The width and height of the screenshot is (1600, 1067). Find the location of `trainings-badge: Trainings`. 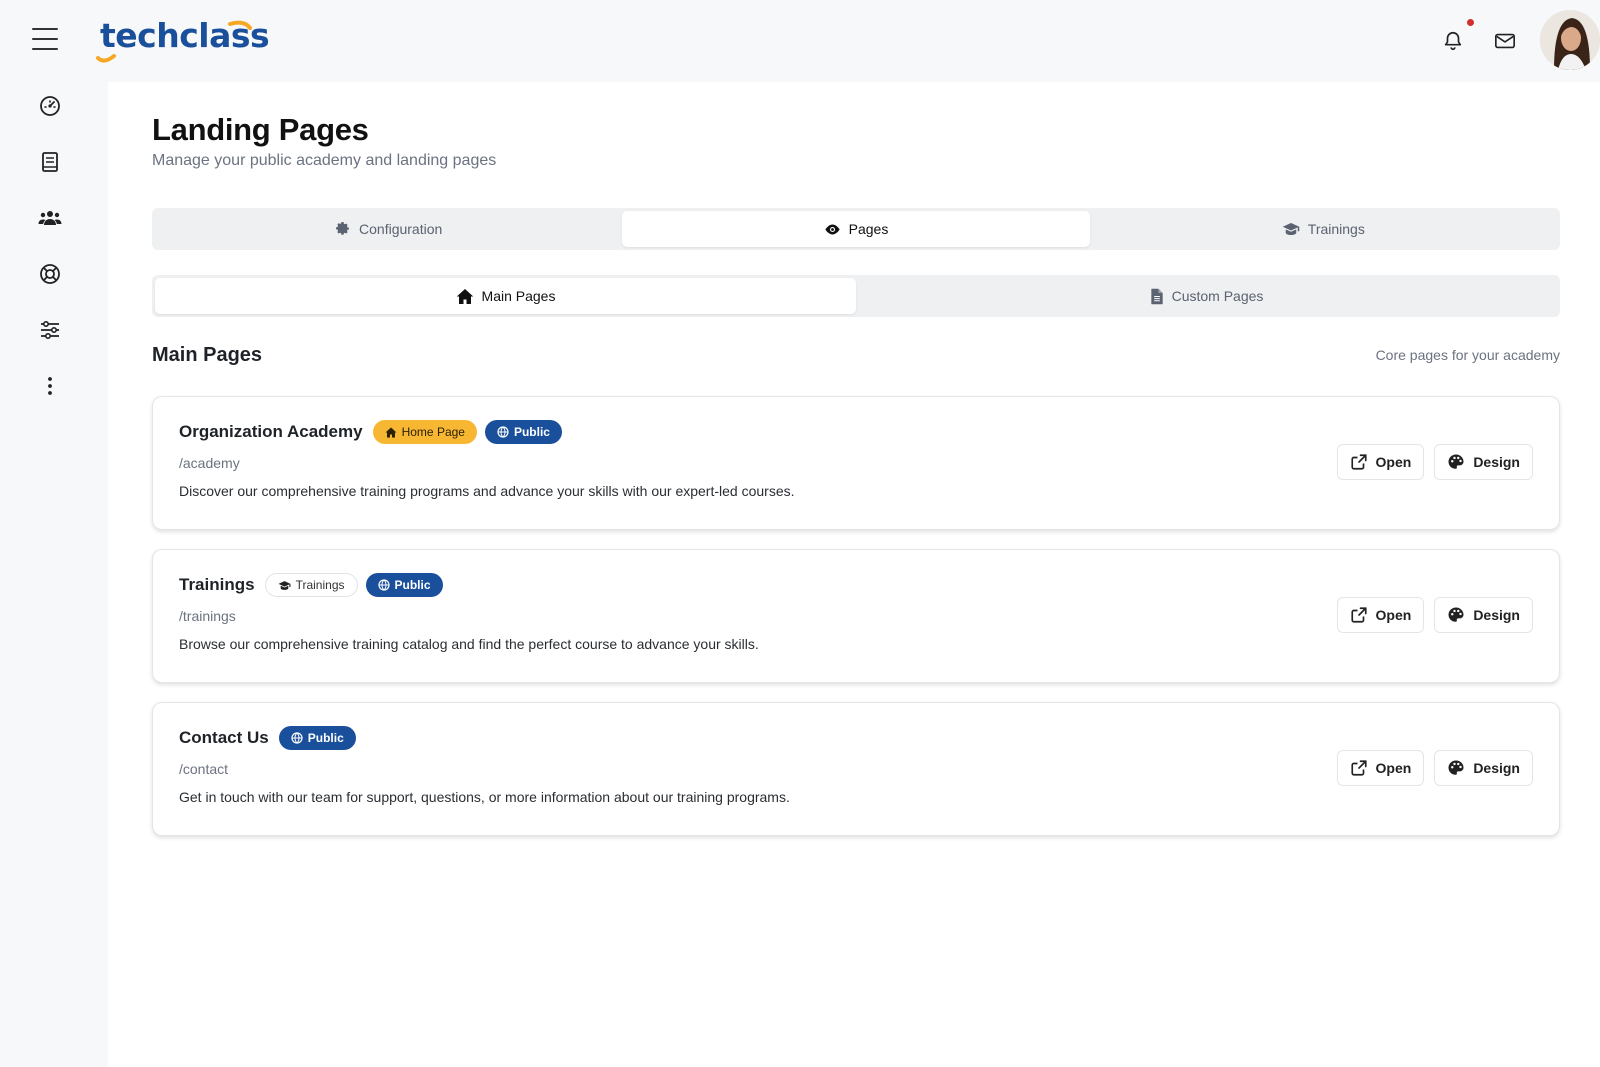

trainings-badge: Trainings is located at coordinates (311, 585).